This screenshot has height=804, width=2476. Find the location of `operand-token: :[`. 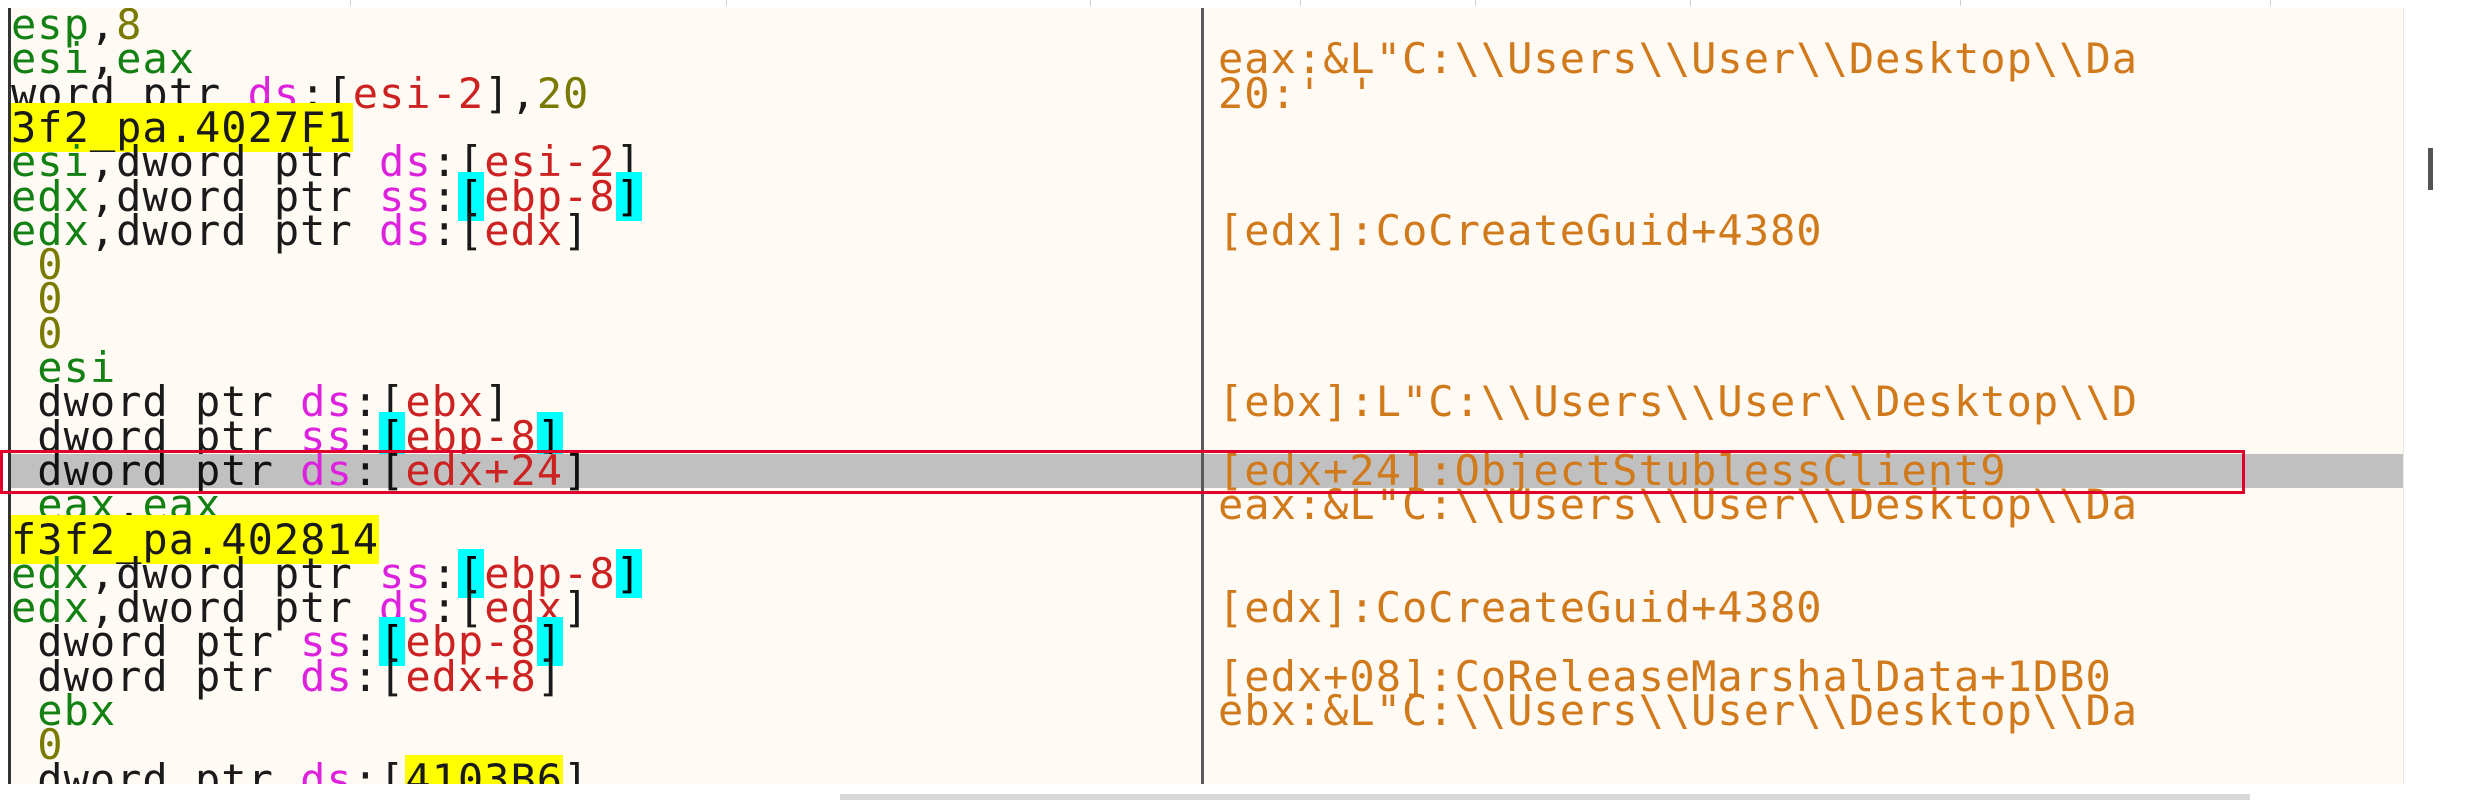

operand-token: :[ is located at coordinates (379, 769).